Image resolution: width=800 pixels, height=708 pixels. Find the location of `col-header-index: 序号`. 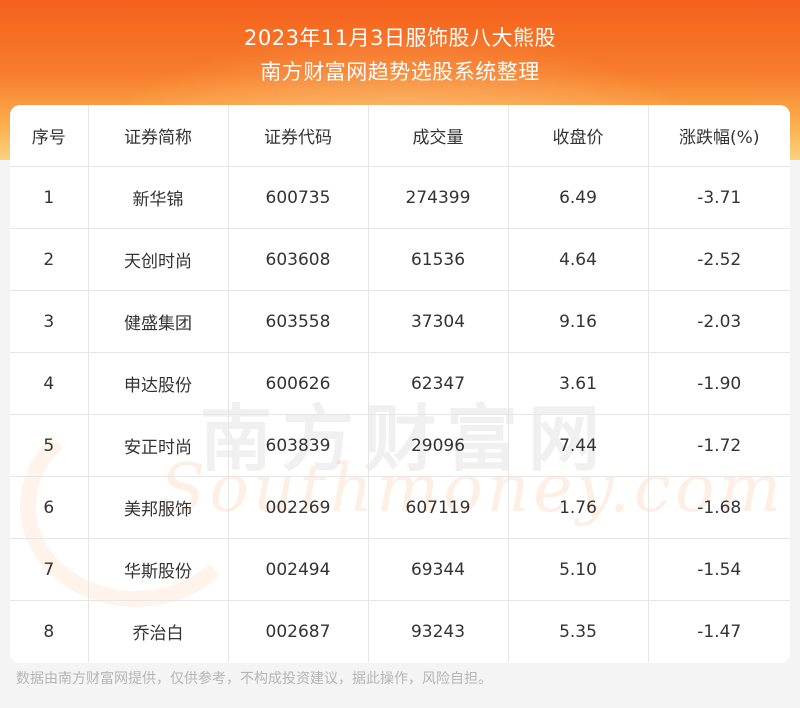

col-header-index: 序号 is located at coordinates (49, 136).